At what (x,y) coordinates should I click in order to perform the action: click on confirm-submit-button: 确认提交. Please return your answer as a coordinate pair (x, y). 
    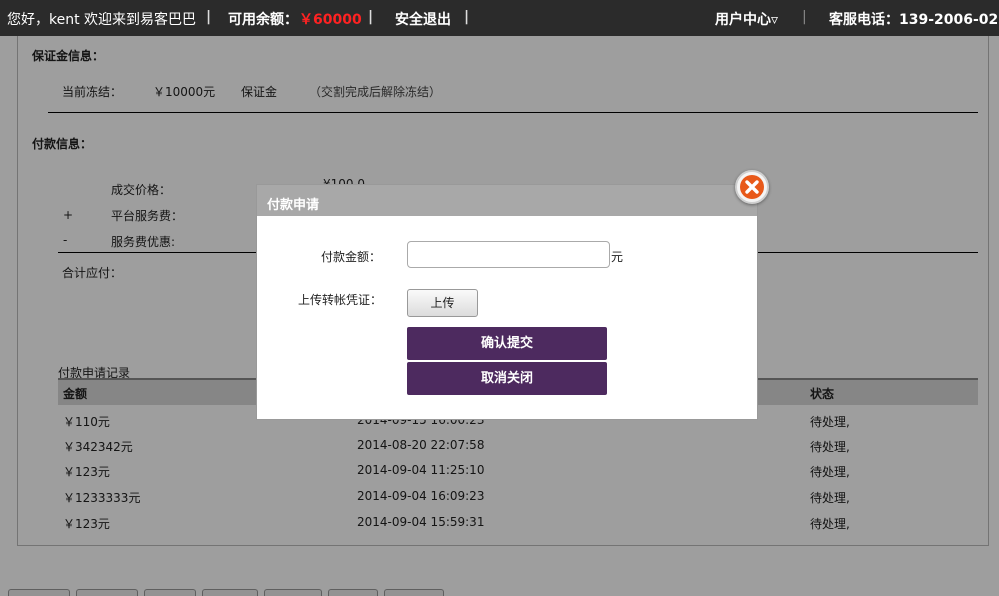
    Looking at the image, I should click on (507, 343).